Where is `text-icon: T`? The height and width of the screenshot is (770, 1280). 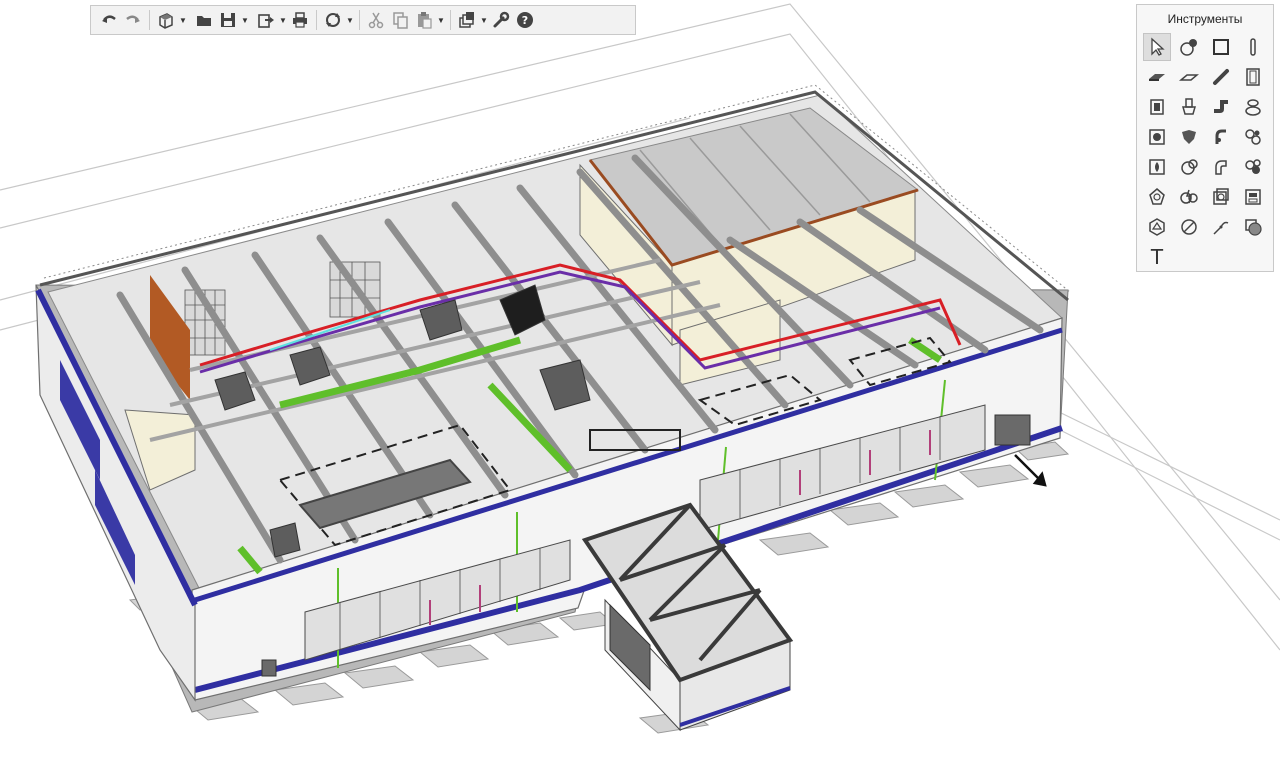 text-icon: T is located at coordinates (1157, 257).